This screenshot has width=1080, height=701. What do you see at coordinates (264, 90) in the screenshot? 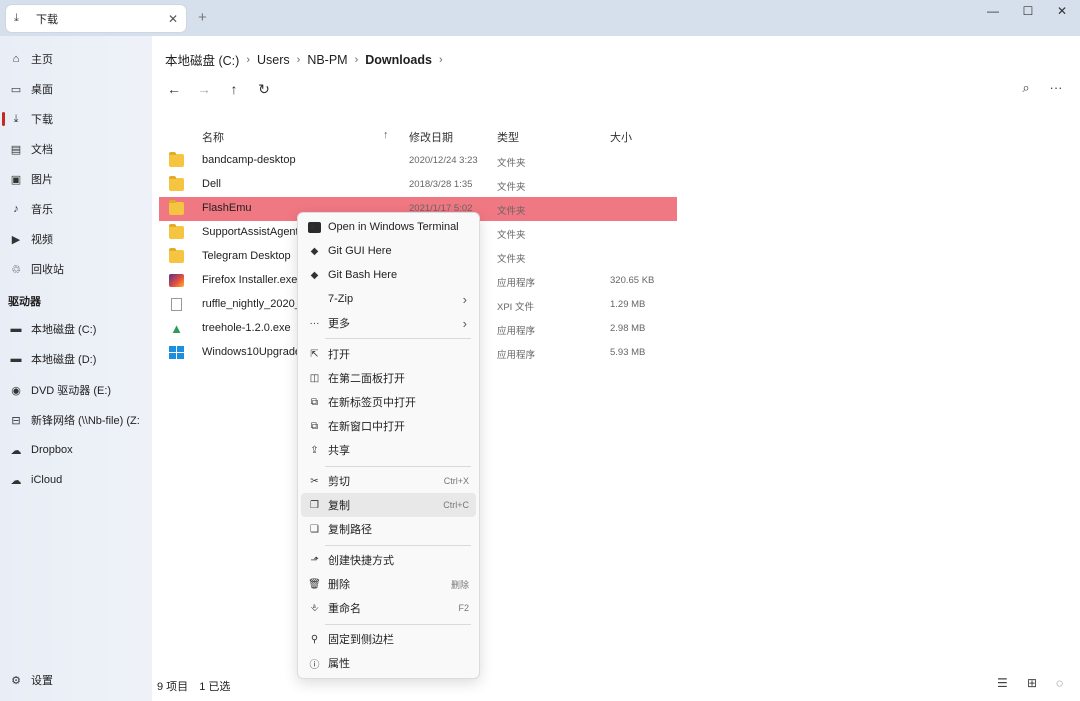
I see `refresh-button: ↻` at bounding box center [264, 90].